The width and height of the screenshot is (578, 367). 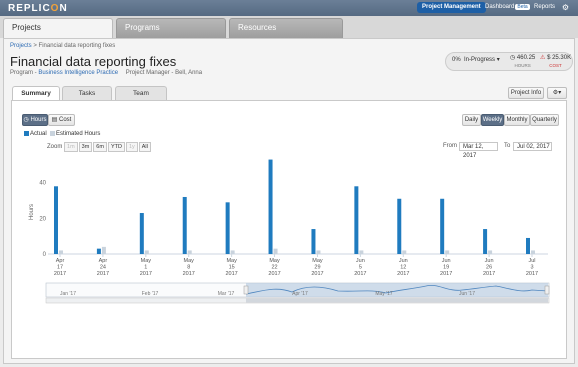 What do you see at coordinates (71, 147) in the screenshot?
I see `zoom-1m: 1m` at bounding box center [71, 147].